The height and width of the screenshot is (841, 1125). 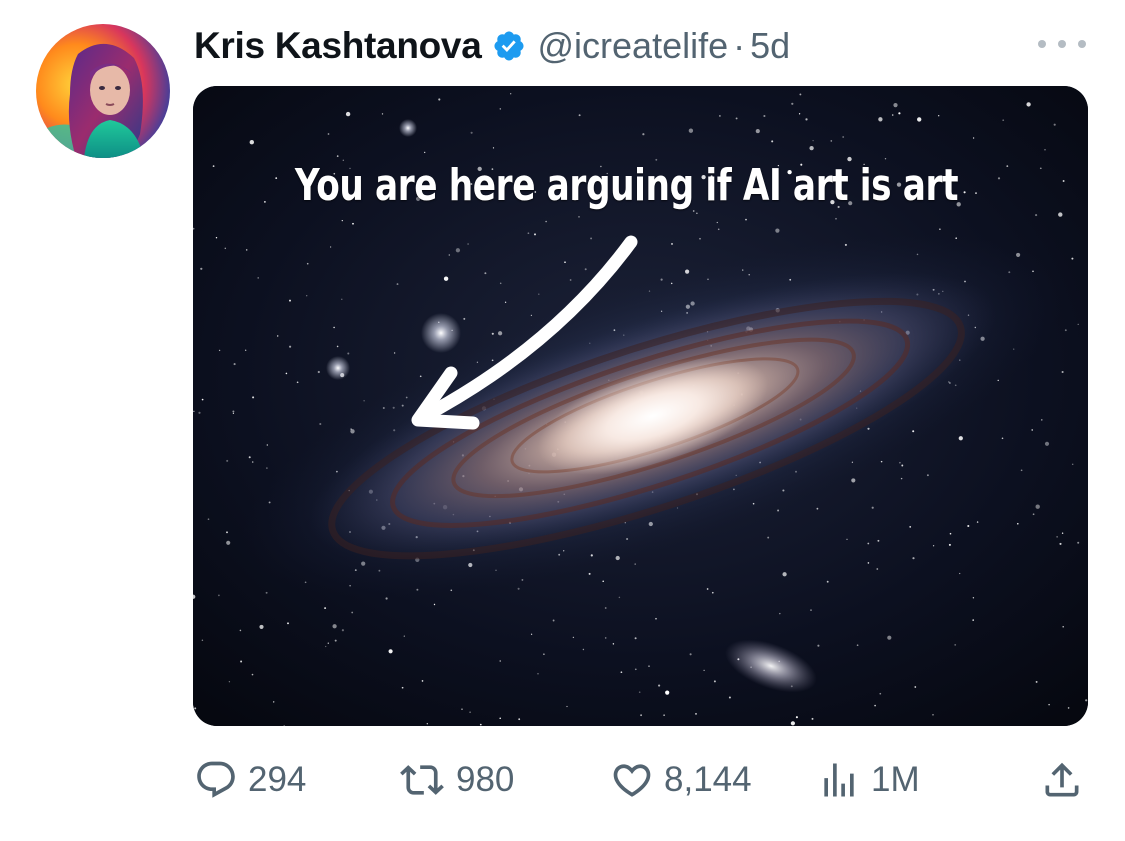 What do you see at coordinates (277, 779) in the screenshot?
I see `reply-count: 294` at bounding box center [277, 779].